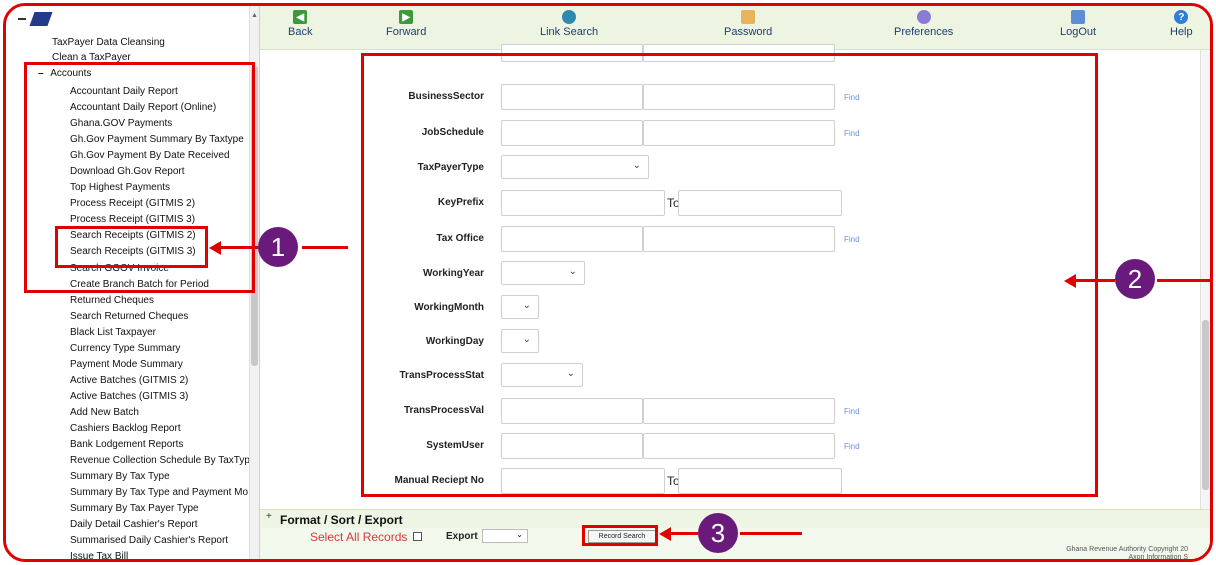  What do you see at coordinates (718, 533) in the screenshot?
I see `annotation-badge-3: 3` at bounding box center [718, 533].